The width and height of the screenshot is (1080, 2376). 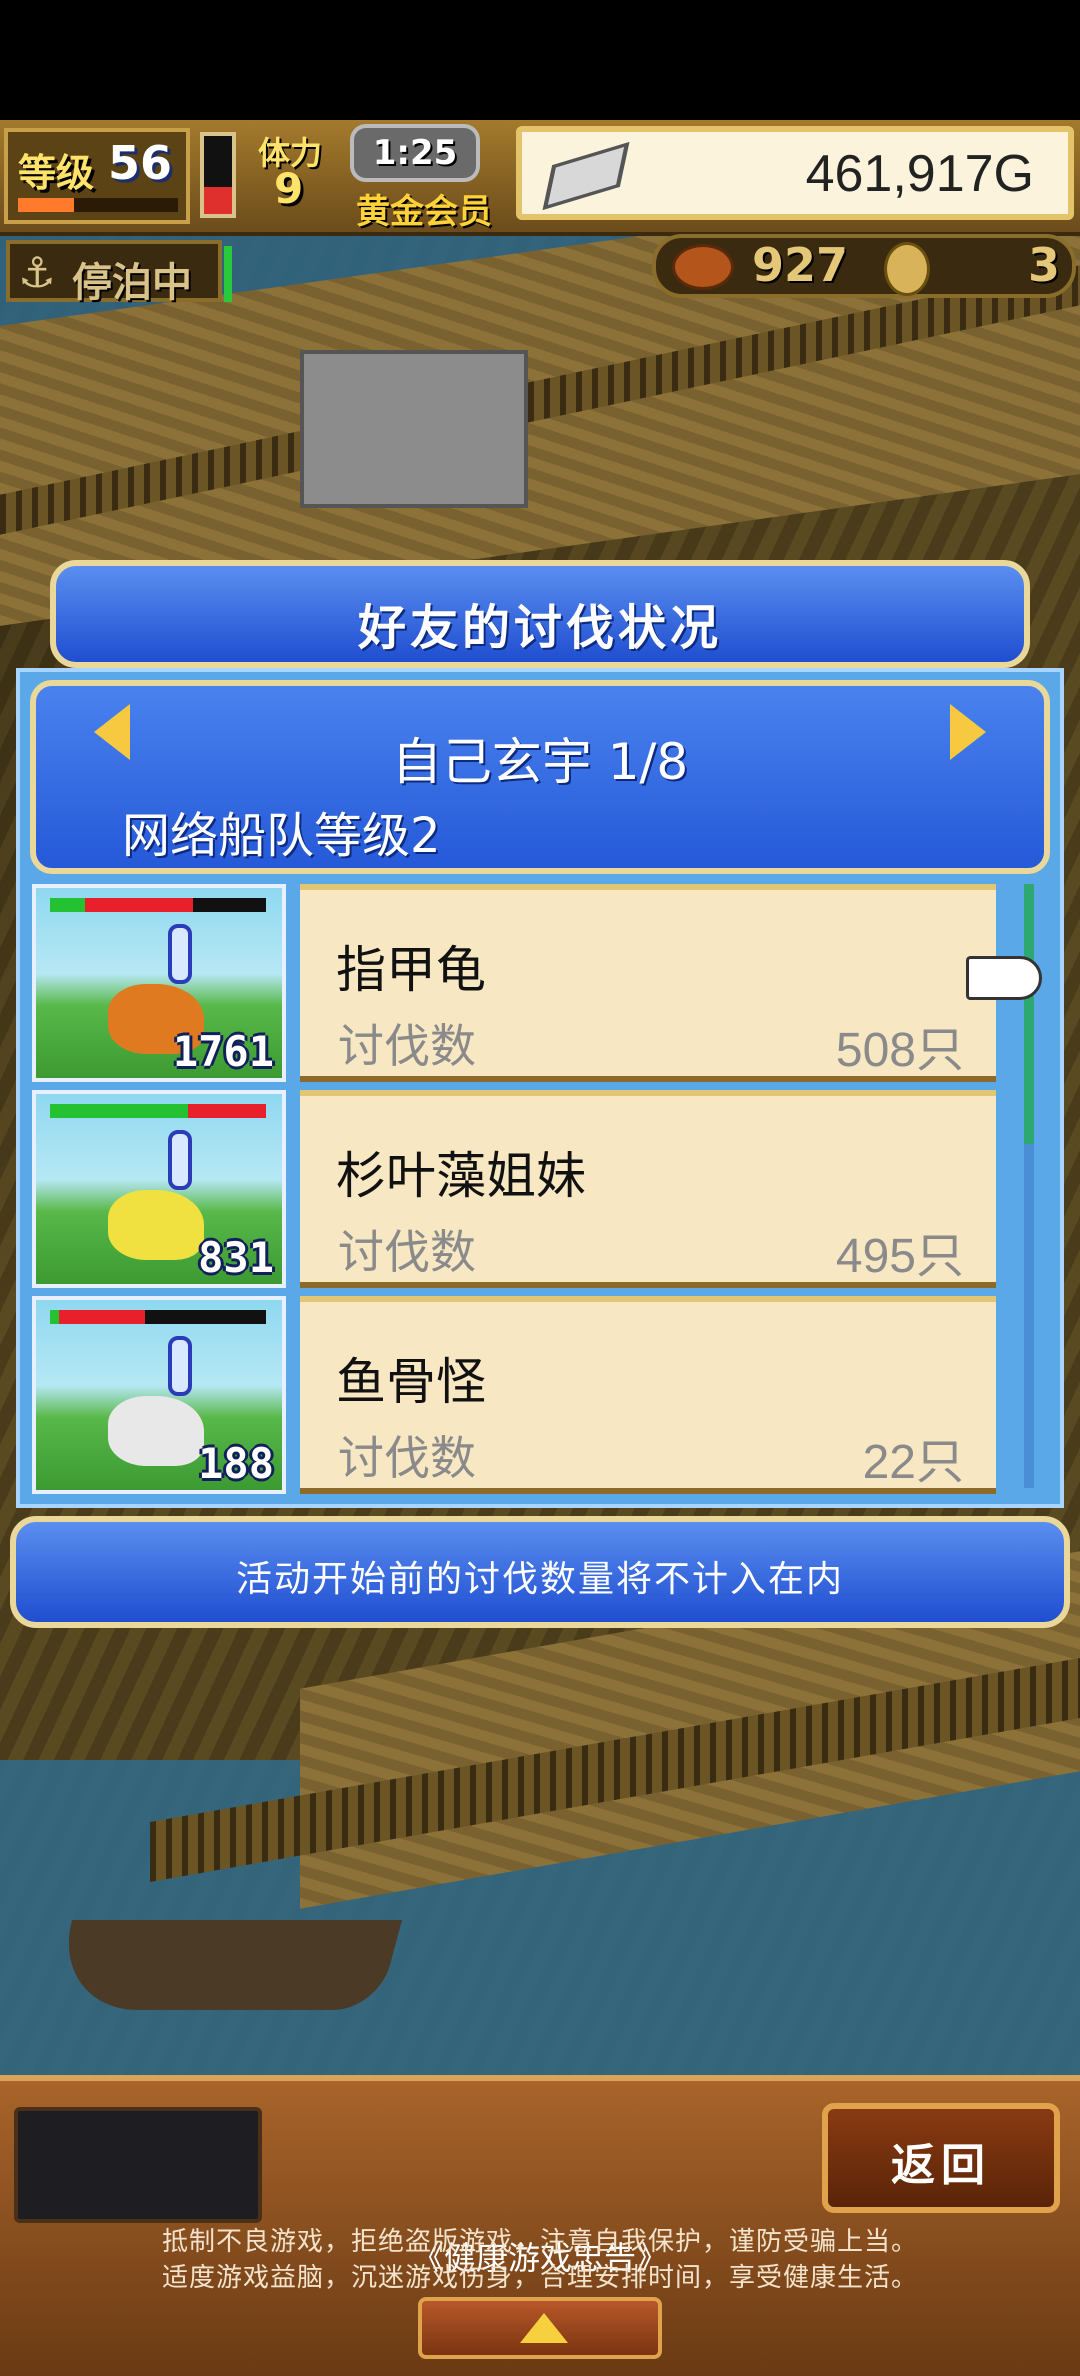 I want to click on hand-pointer-icon, so click(x=1004, y=978).